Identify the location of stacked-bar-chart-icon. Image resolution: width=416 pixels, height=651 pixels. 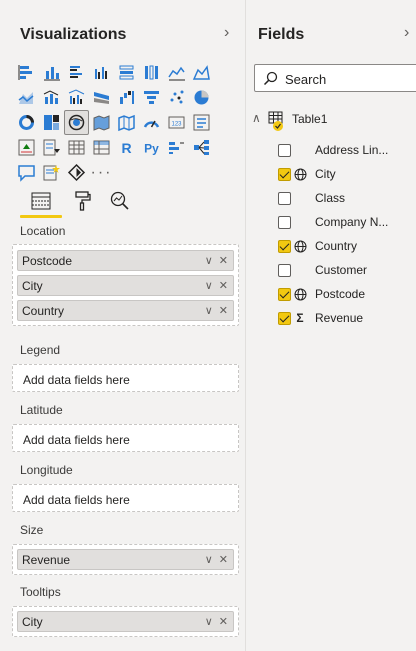
(26, 72).